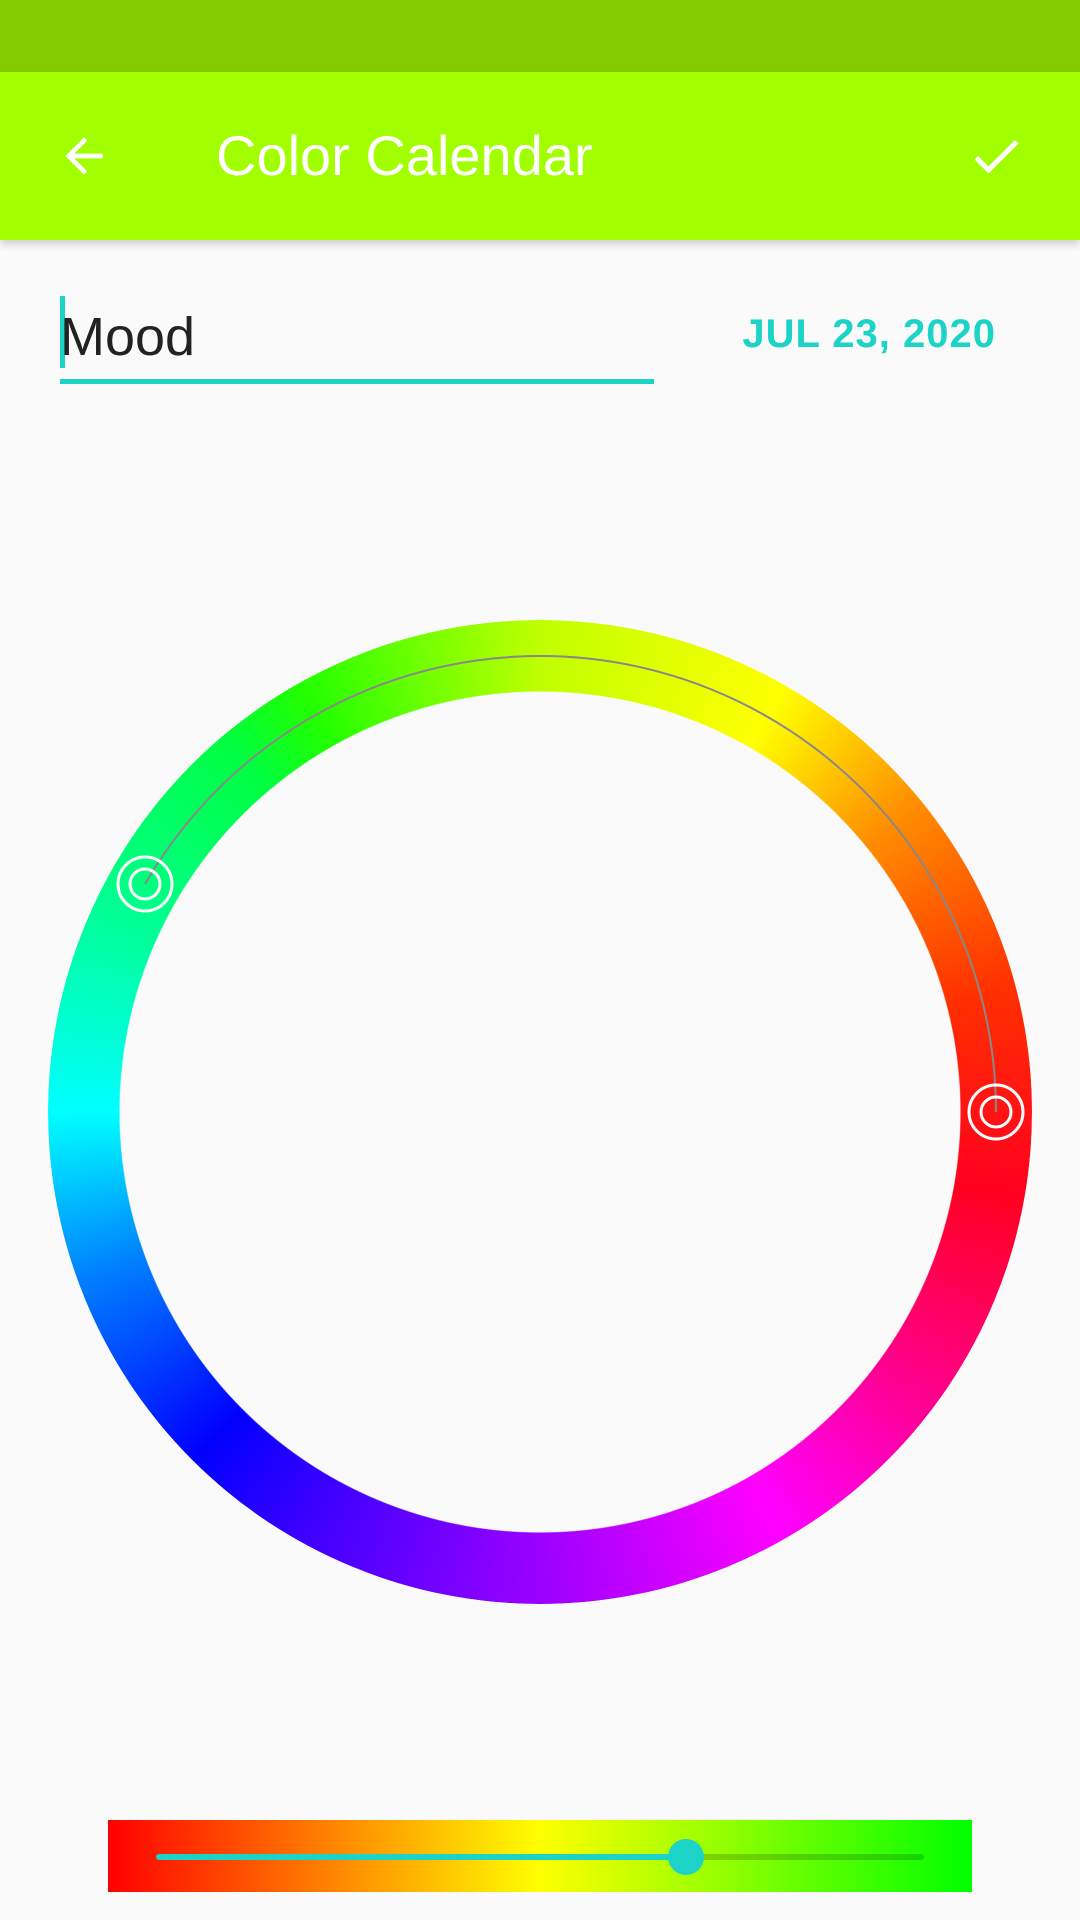 The height and width of the screenshot is (1920, 1080). What do you see at coordinates (357, 337) in the screenshot?
I see `name-input` at bounding box center [357, 337].